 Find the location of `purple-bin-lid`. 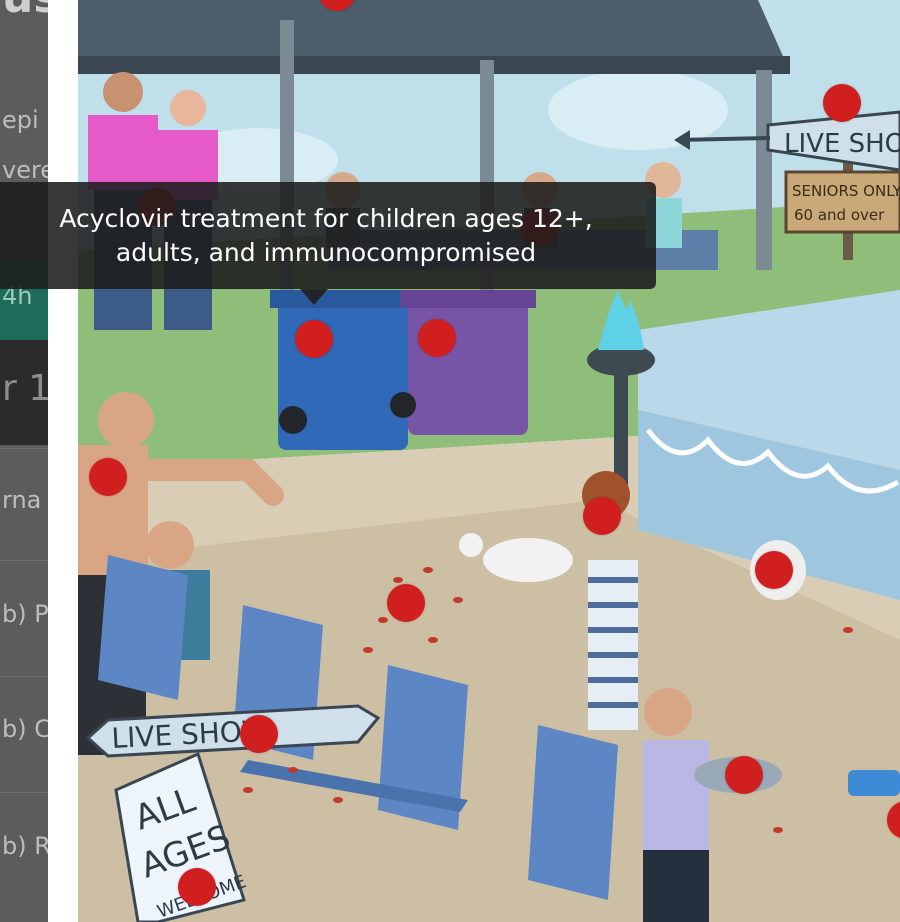

purple-bin-lid is located at coordinates (468, 299).